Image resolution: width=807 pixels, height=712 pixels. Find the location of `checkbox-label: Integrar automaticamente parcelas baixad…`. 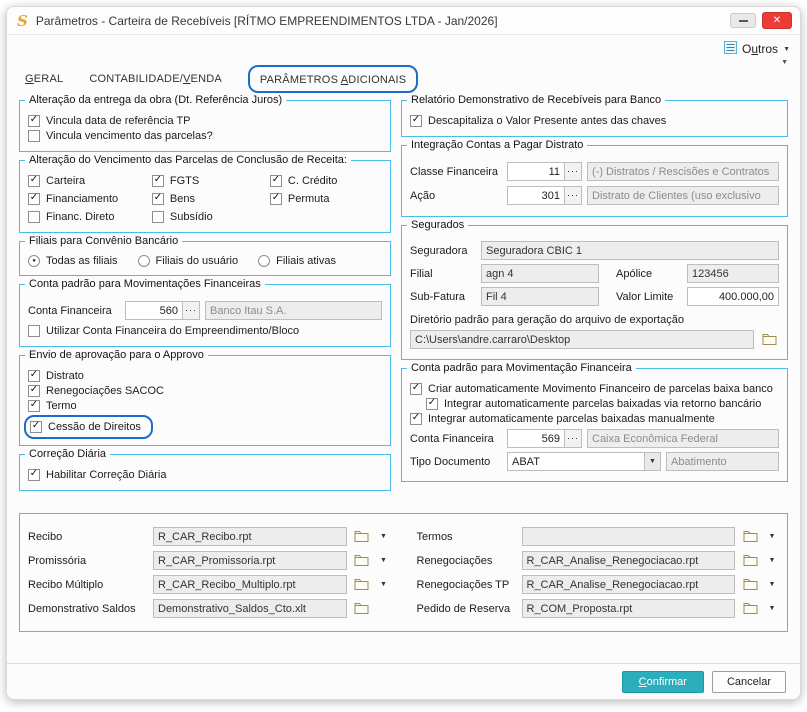

checkbox-label: Integrar automaticamente parcelas baixad… is located at coordinates (603, 404).